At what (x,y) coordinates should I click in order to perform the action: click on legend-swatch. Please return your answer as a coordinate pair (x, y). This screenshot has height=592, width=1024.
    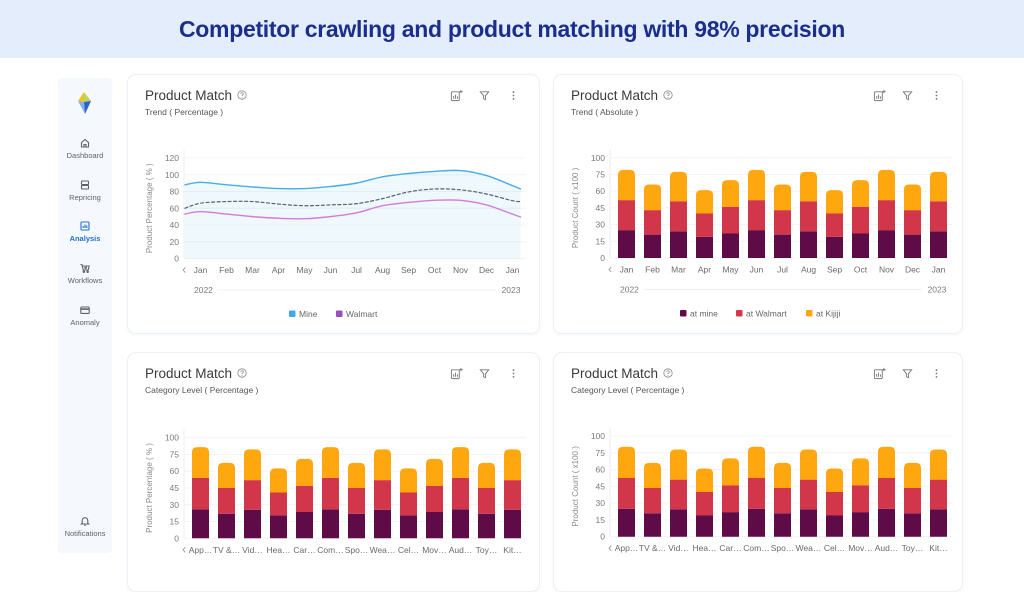
    Looking at the image, I should click on (739, 313).